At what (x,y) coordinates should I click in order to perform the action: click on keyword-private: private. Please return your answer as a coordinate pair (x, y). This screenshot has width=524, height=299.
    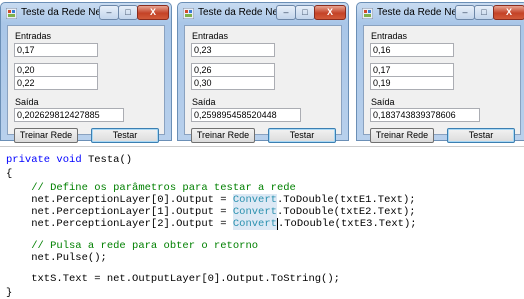
    Looking at the image, I should click on (28, 160).